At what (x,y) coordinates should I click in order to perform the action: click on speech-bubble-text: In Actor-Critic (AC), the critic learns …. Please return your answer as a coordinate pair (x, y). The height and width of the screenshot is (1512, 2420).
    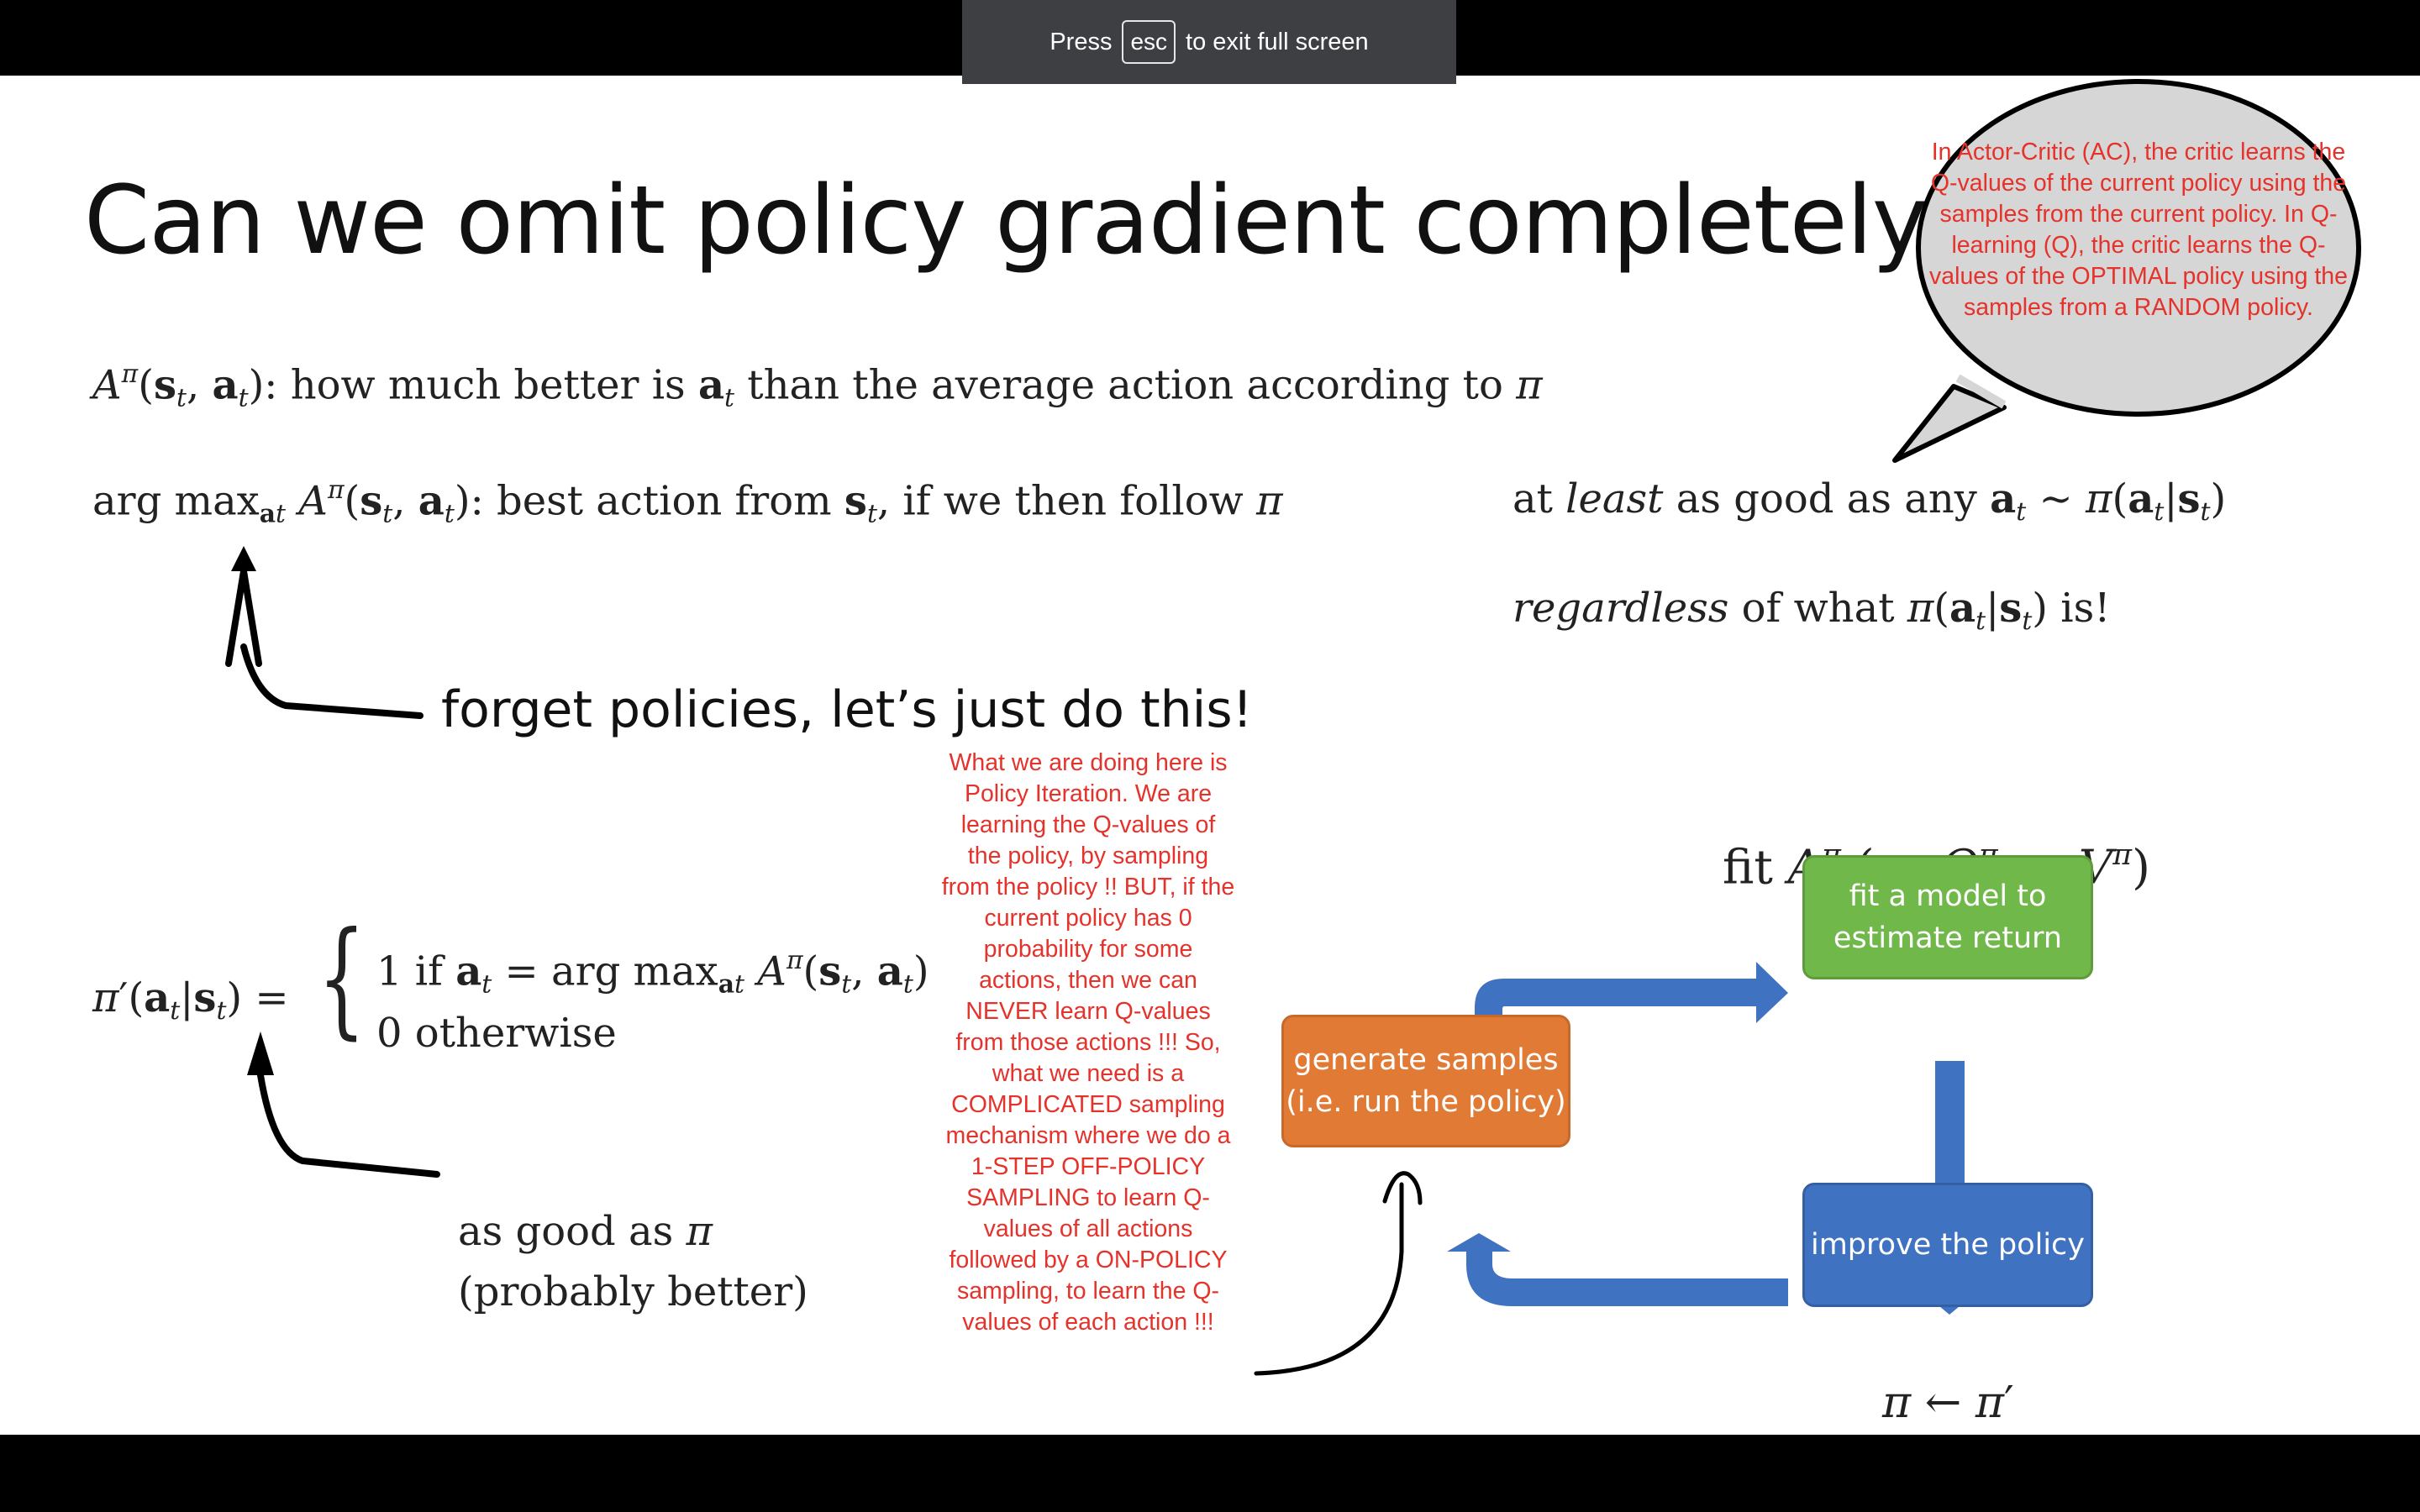
    Looking at the image, I should click on (2139, 230).